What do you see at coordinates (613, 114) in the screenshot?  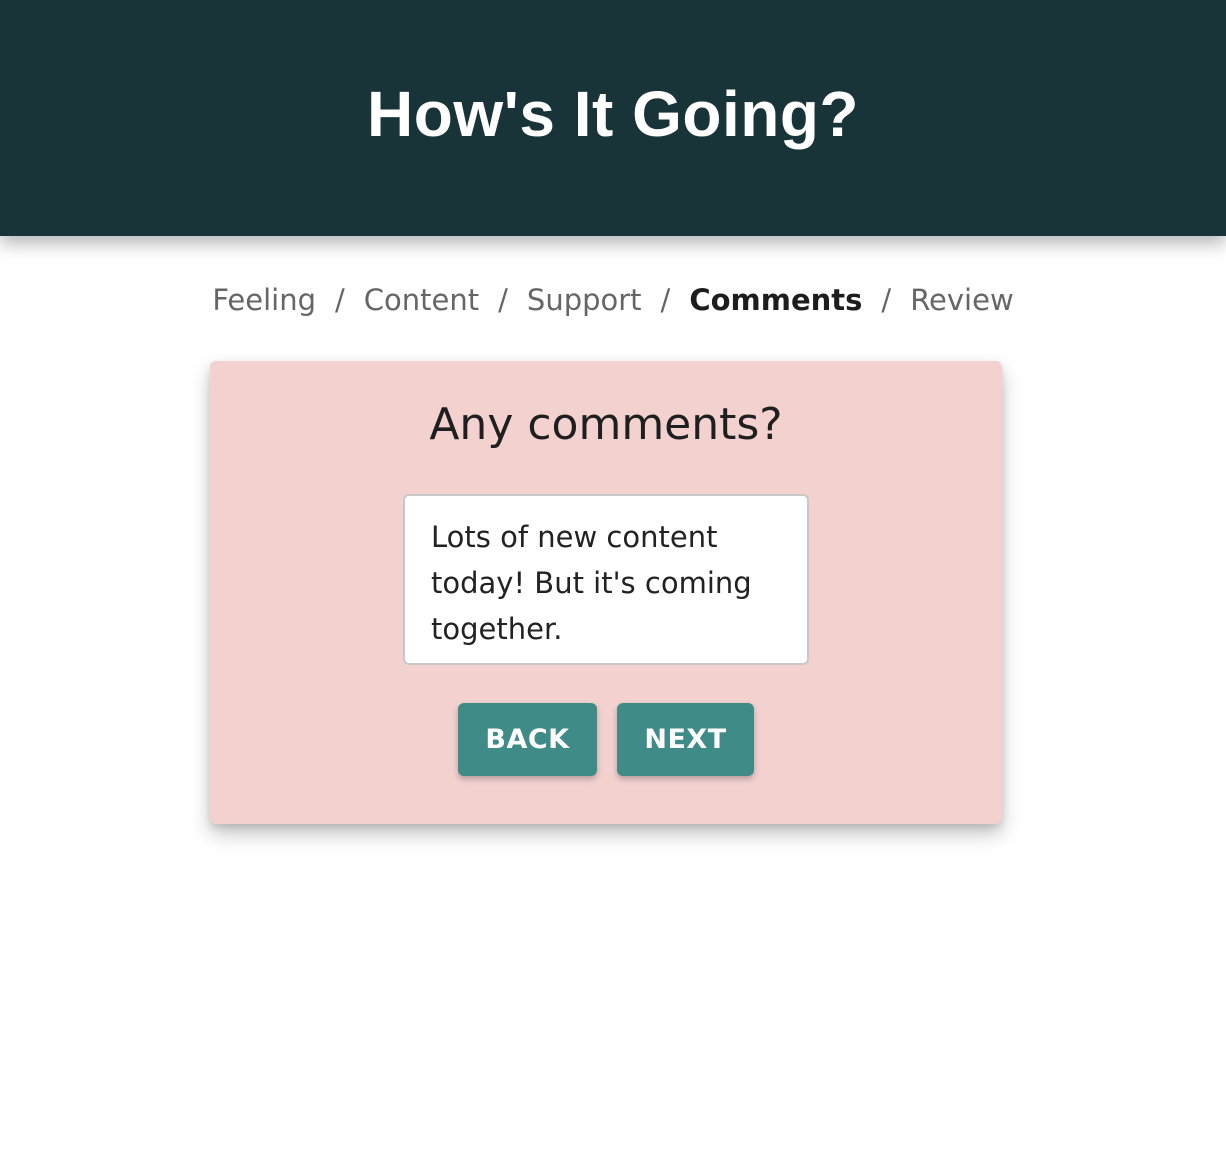 I see `page-title: How's It Going?` at bounding box center [613, 114].